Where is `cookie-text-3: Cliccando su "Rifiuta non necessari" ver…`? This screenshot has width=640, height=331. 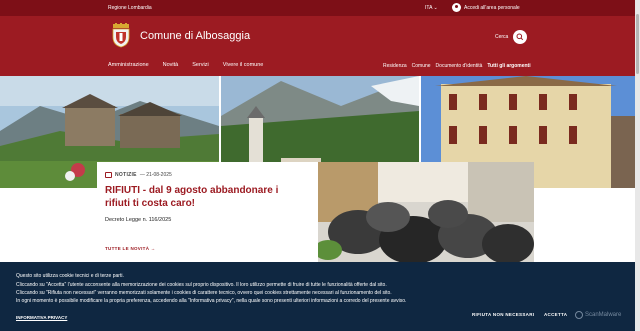 cookie-text-3: Cliccando su "Rifiuta non necessari" ver… is located at coordinates (204, 293).